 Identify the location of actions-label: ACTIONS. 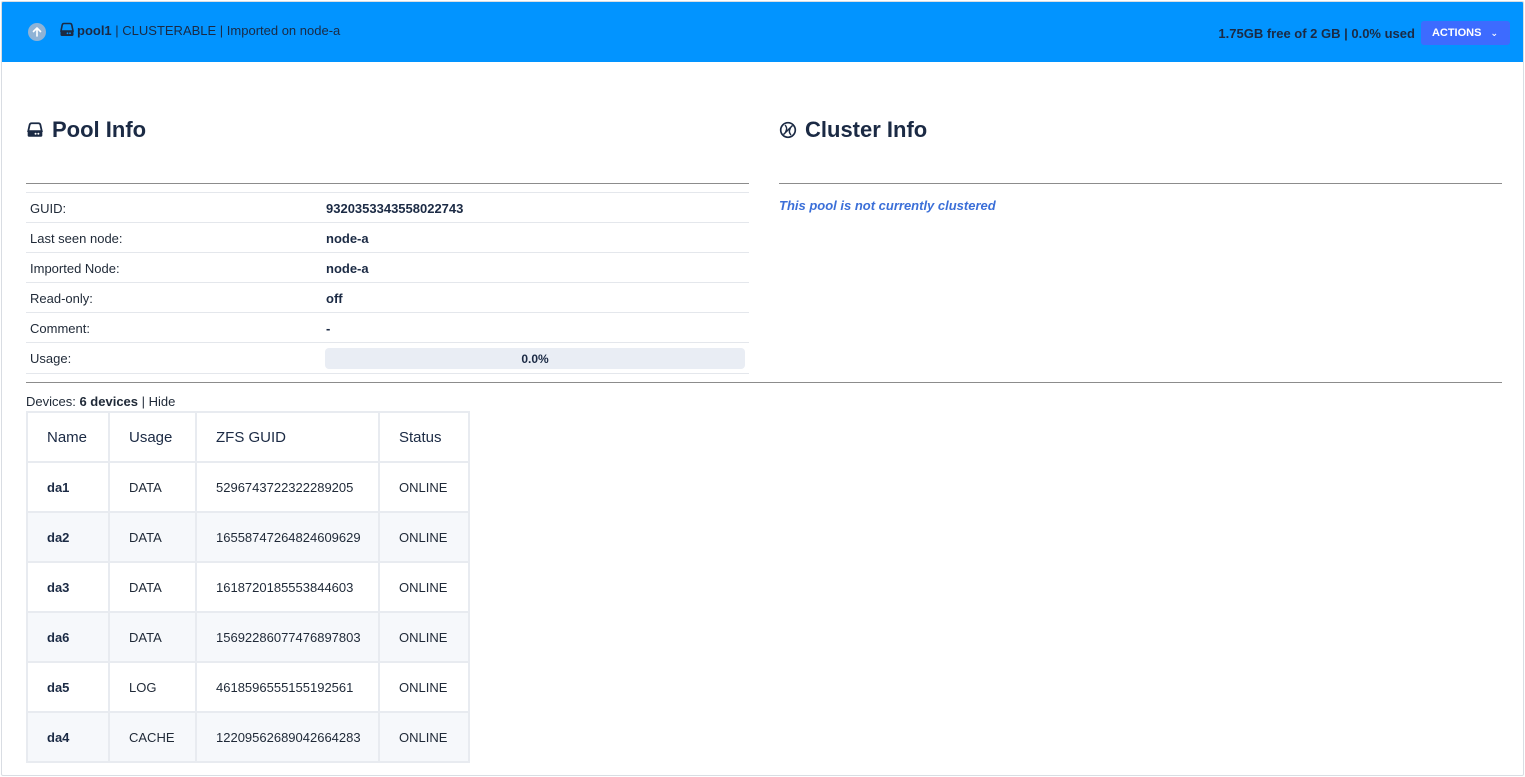
(1456, 33).